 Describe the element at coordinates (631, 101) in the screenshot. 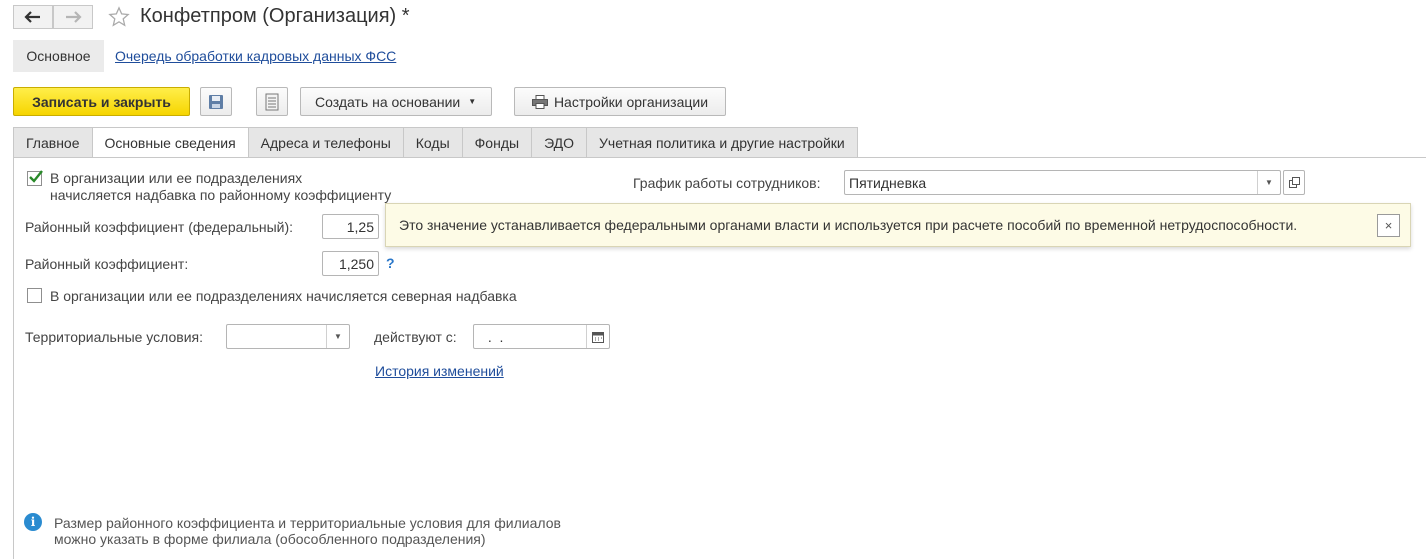

I see `org-settings-label: Настройки организации` at that location.